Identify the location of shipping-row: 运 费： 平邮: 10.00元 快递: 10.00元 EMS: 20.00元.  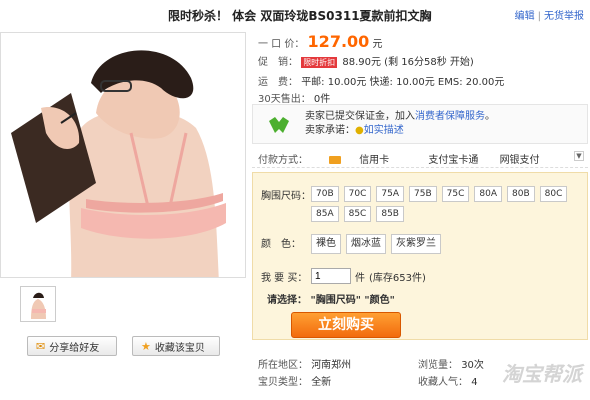
(381, 80).